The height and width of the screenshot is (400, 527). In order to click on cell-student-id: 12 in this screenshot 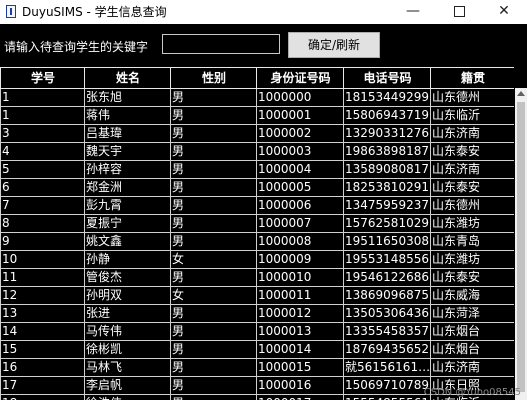, I will do `click(42, 295)`.